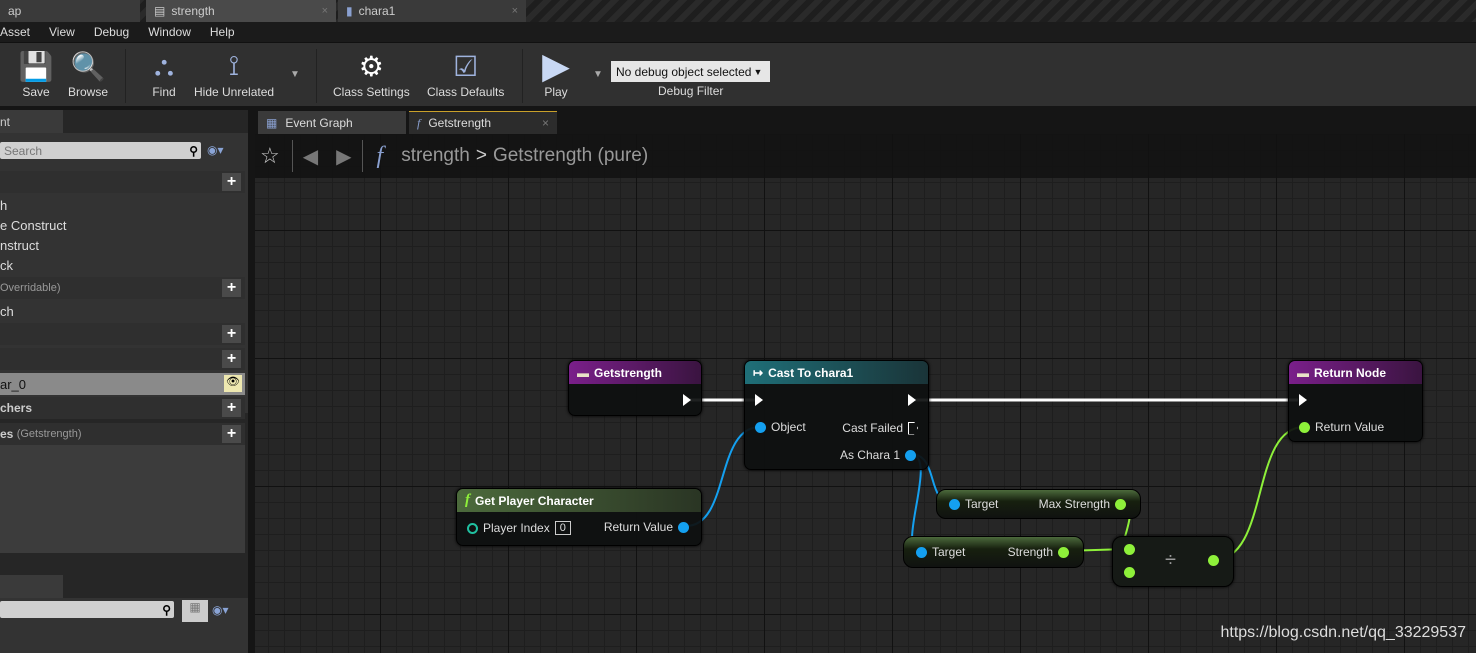  I want to click on node-title: Get Player Character, so click(534, 500).